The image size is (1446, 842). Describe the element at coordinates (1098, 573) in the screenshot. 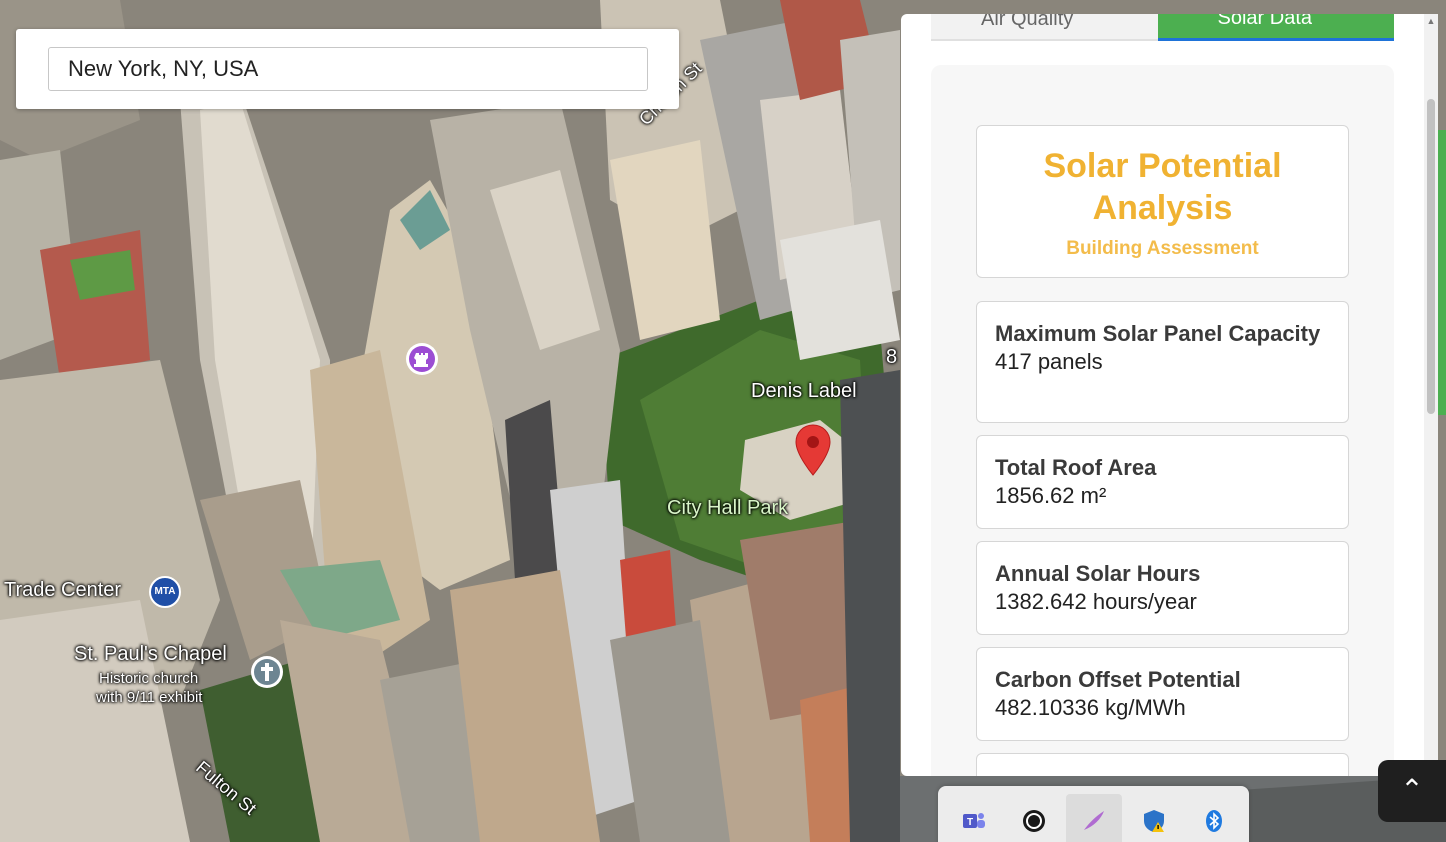

I see `stat-label: Annual Solar Hours` at that location.